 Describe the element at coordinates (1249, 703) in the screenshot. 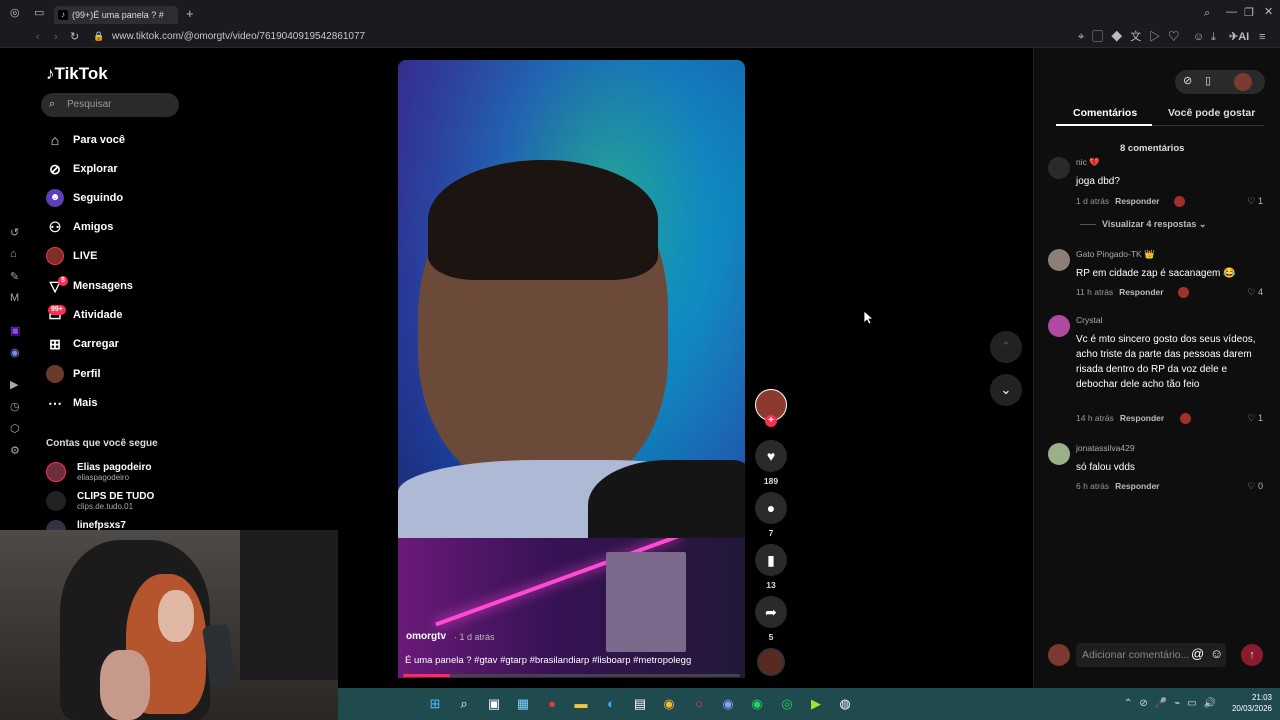

I see `system-clock: 21:03 20/03/2026` at that location.